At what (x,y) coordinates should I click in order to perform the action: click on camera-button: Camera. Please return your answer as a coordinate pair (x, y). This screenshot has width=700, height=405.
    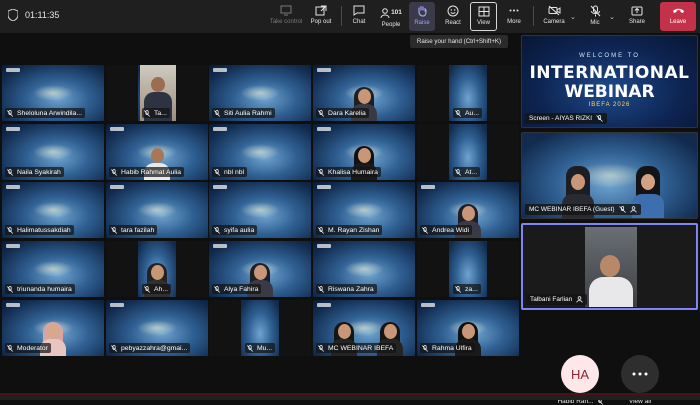
    Looking at the image, I should click on (554, 16).